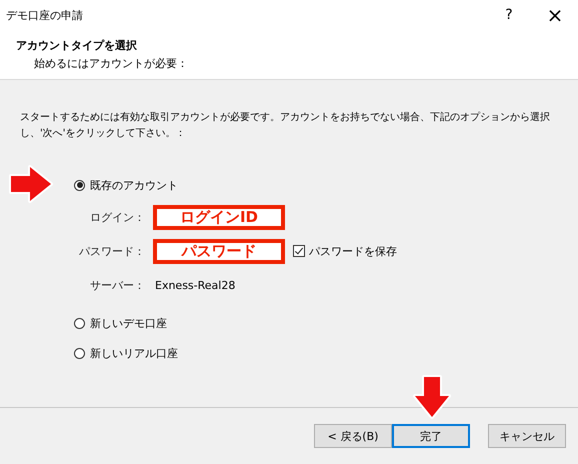 This screenshot has width=578, height=464. Describe the element at coordinates (126, 185) in the screenshot. I see `radio-option: 既存のアカウント` at that location.